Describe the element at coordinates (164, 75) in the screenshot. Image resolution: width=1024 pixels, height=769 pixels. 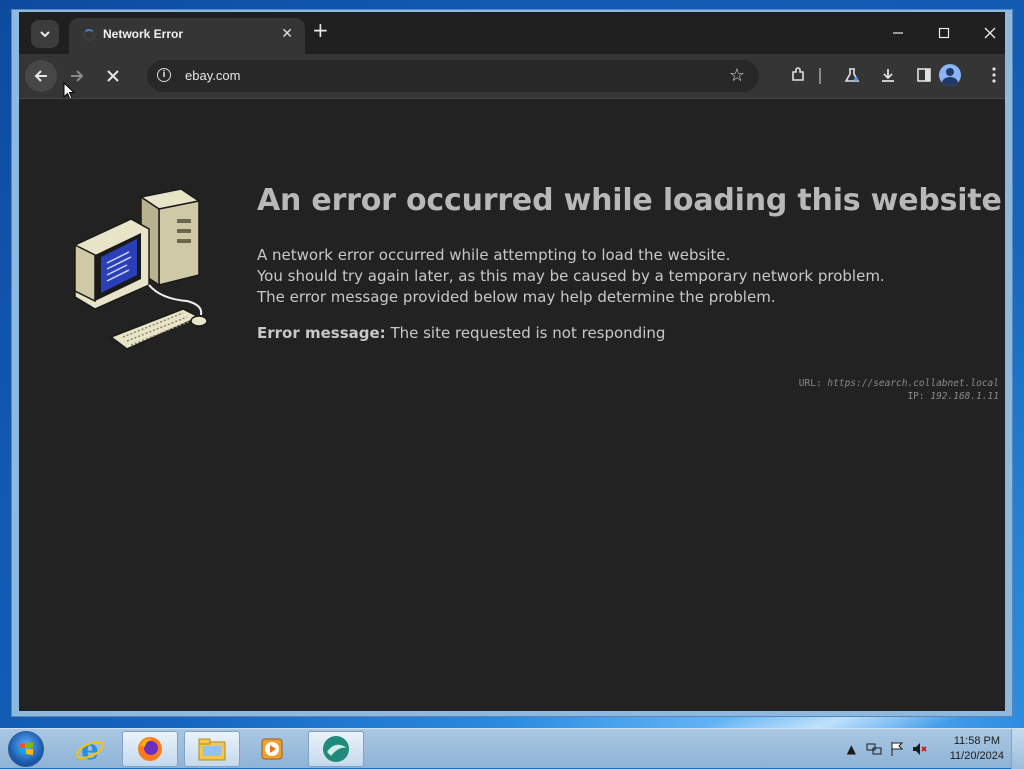
I see `site-info-icon: i` at that location.